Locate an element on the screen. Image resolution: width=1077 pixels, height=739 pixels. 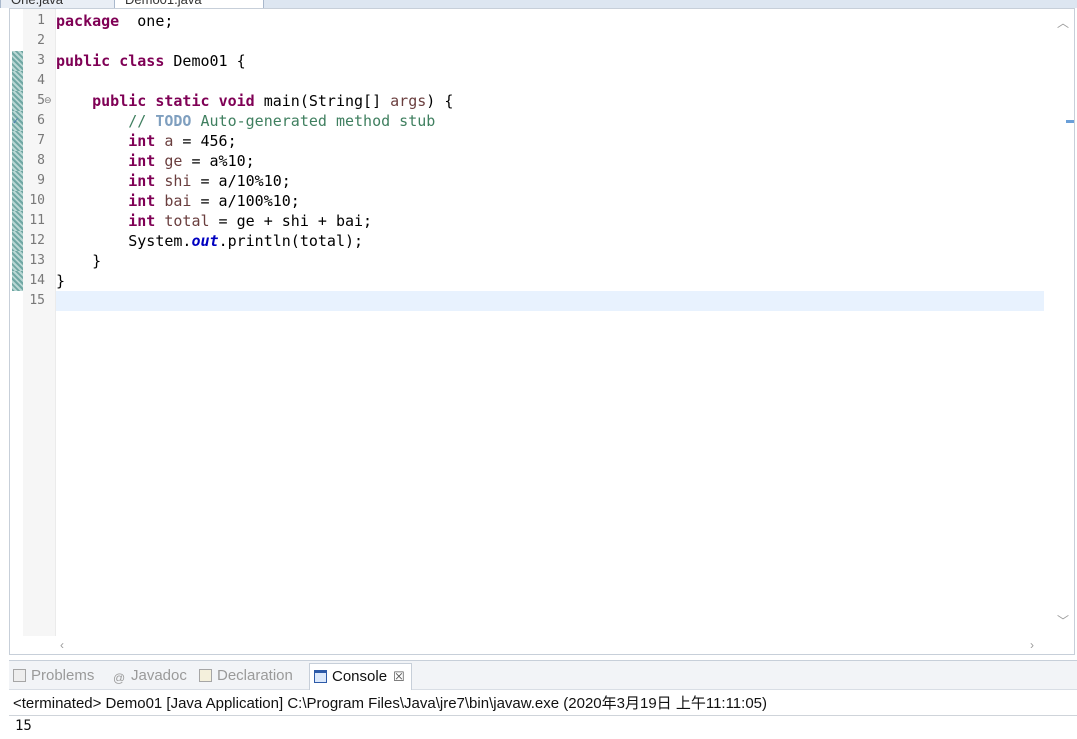
code-token: = 456; is located at coordinates (205, 141).